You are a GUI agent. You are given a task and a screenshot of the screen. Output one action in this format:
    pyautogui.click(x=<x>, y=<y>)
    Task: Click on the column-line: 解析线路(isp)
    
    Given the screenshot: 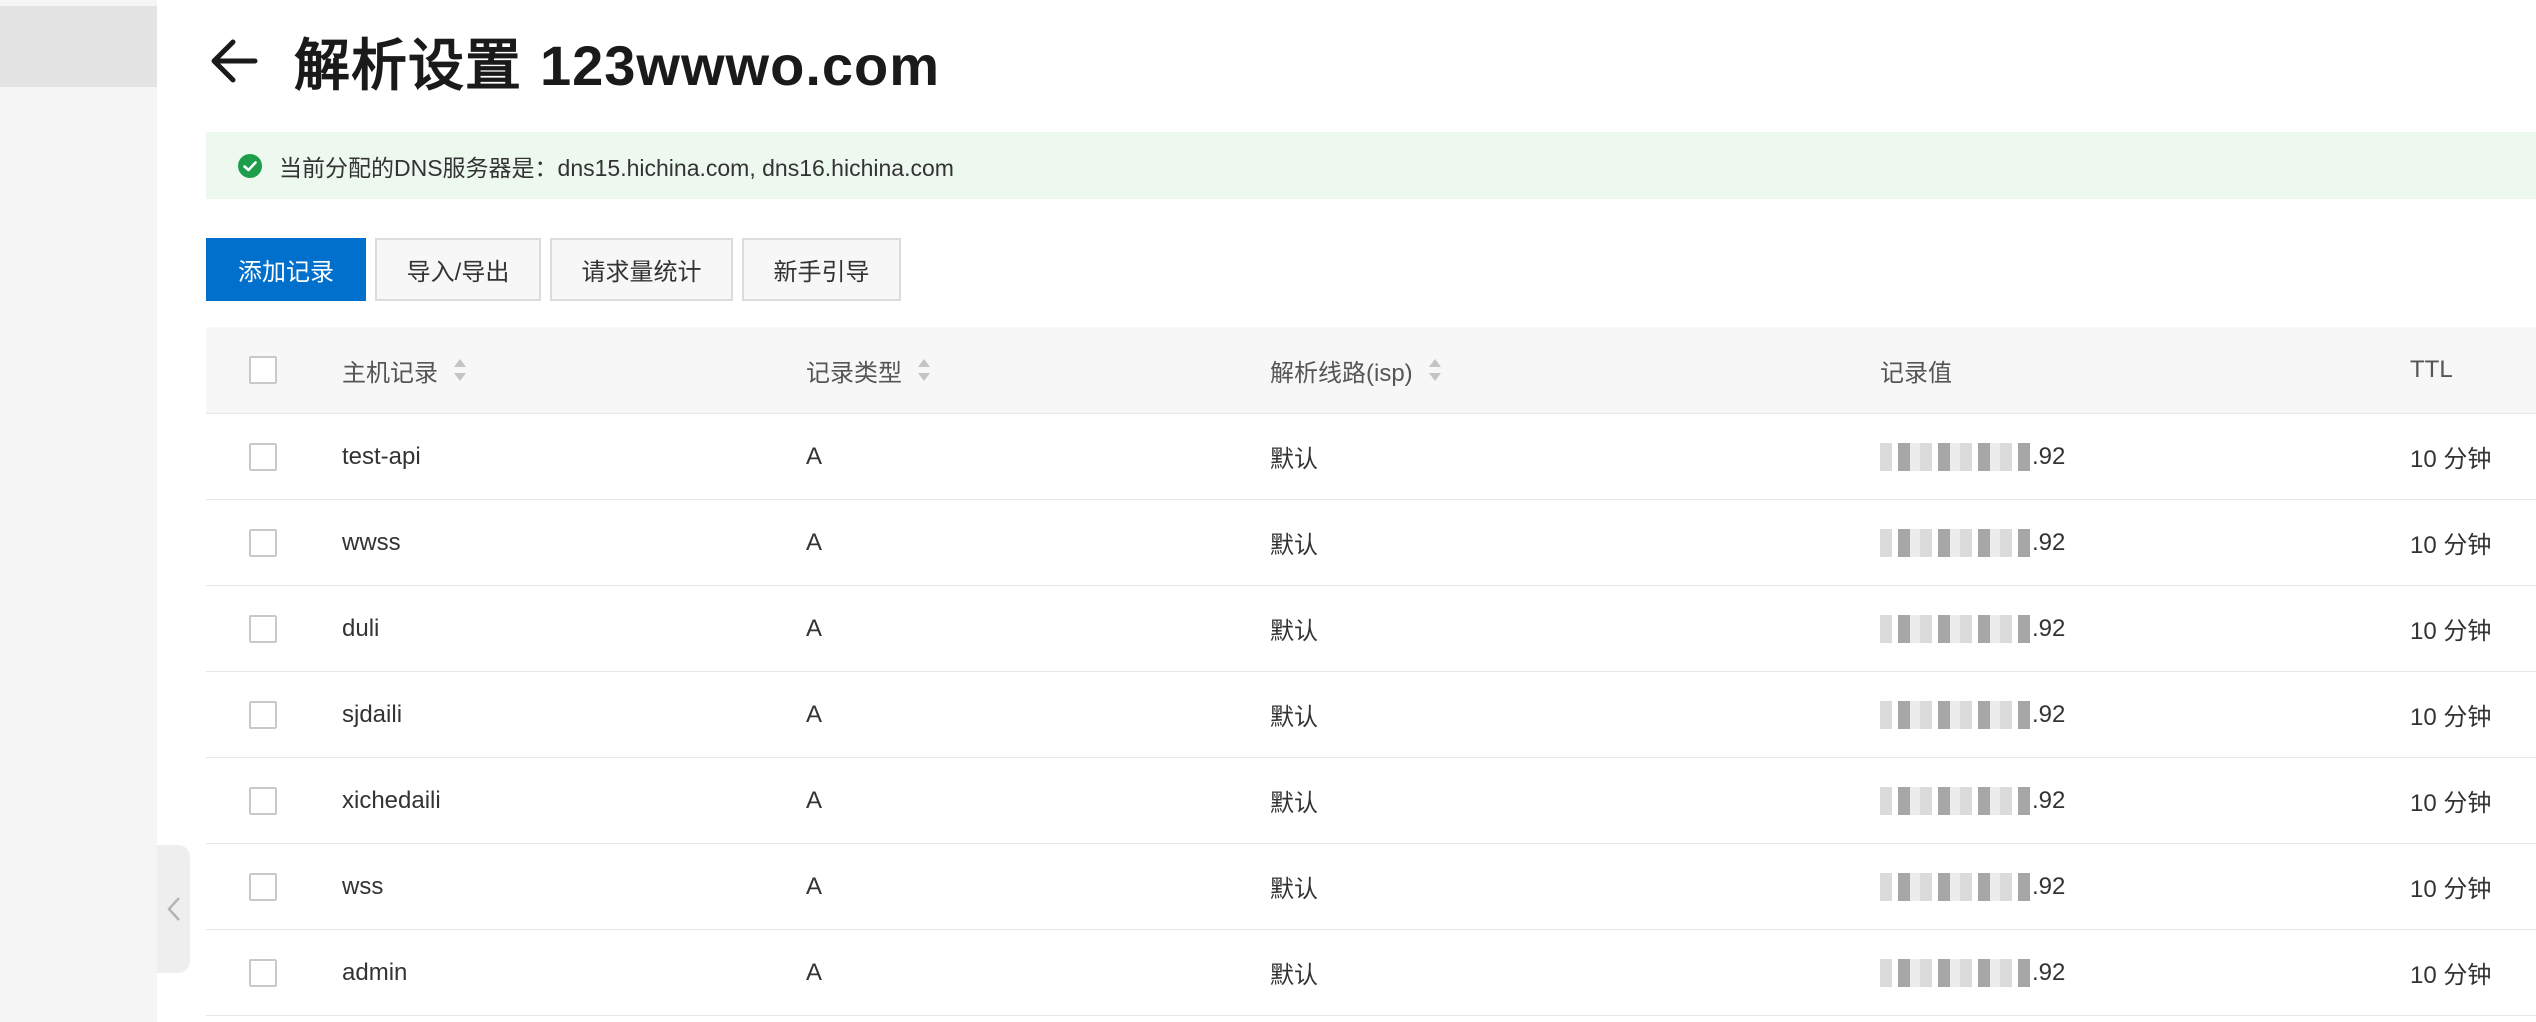 What is the action you would take?
    pyautogui.click(x=1356, y=370)
    